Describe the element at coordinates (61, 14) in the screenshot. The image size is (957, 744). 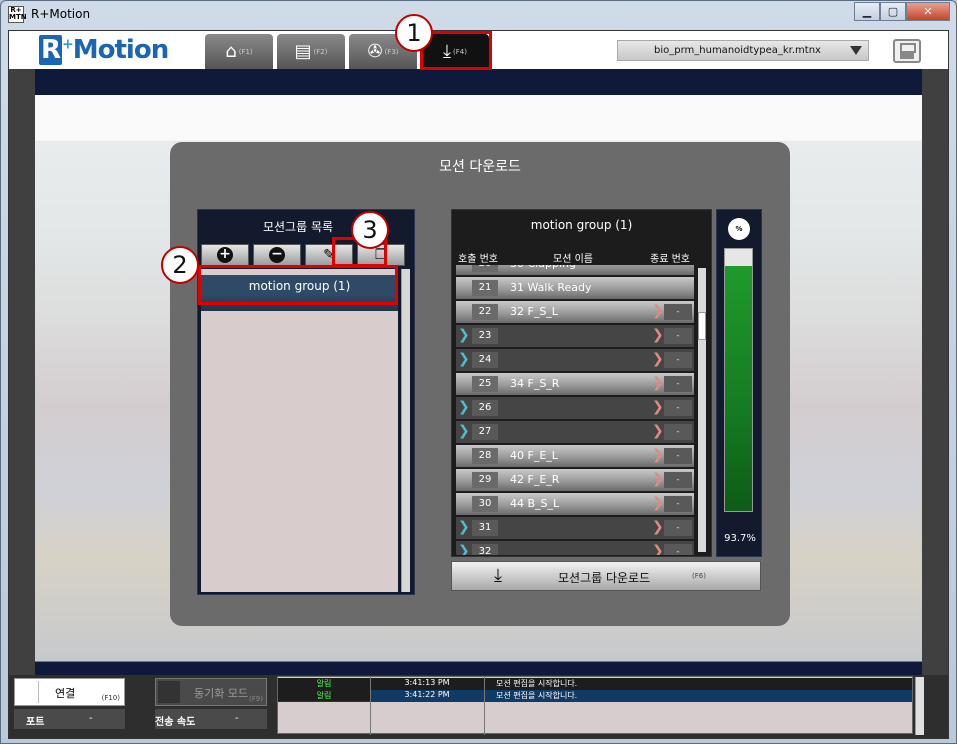
I see `window-title: R+Motion` at that location.